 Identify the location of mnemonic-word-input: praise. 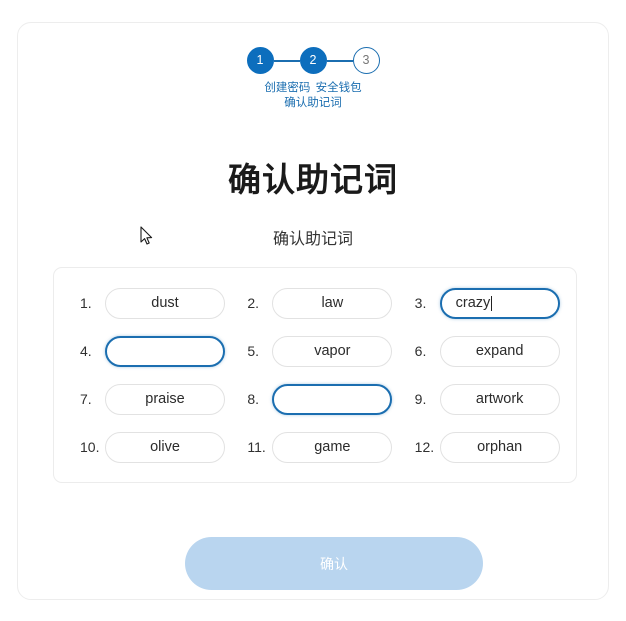
(165, 399).